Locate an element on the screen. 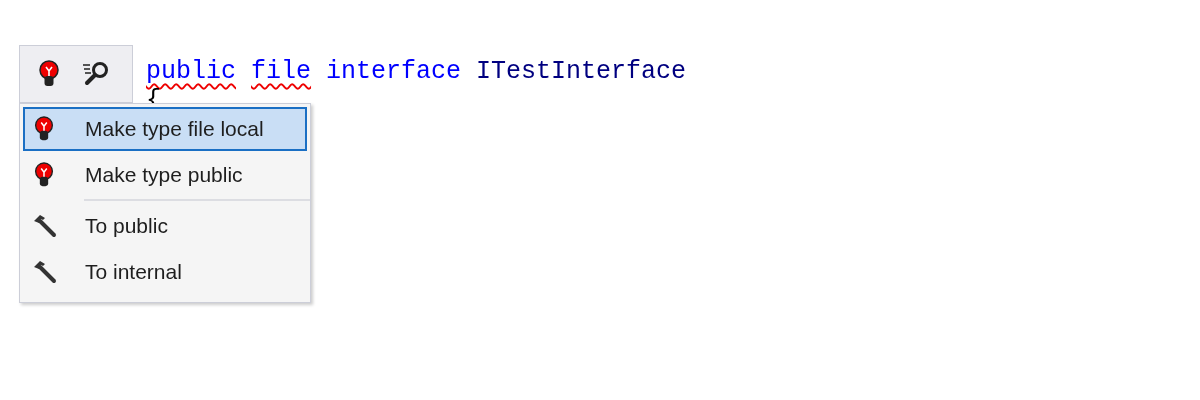 The height and width of the screenshot is (400, 1200). code-token: file is located at coordinates (281, 71).